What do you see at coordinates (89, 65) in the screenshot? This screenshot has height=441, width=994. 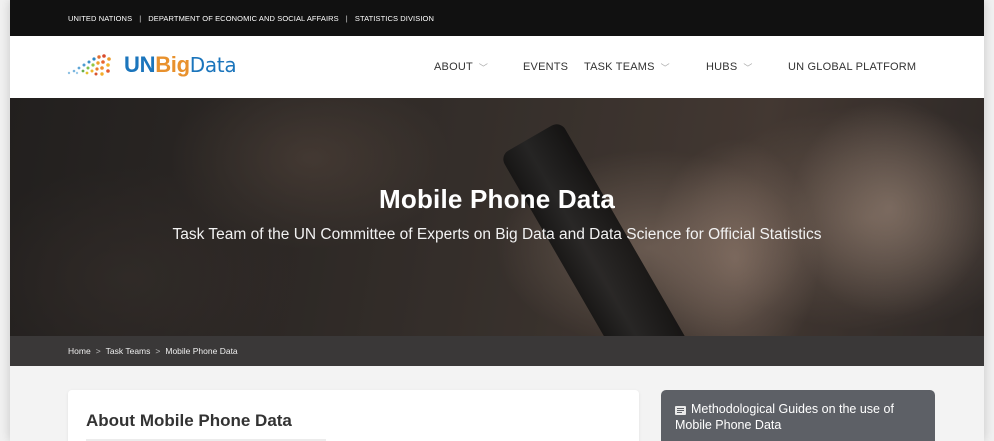 I see `dots-logo-icon` at bounding box center [89, 65].